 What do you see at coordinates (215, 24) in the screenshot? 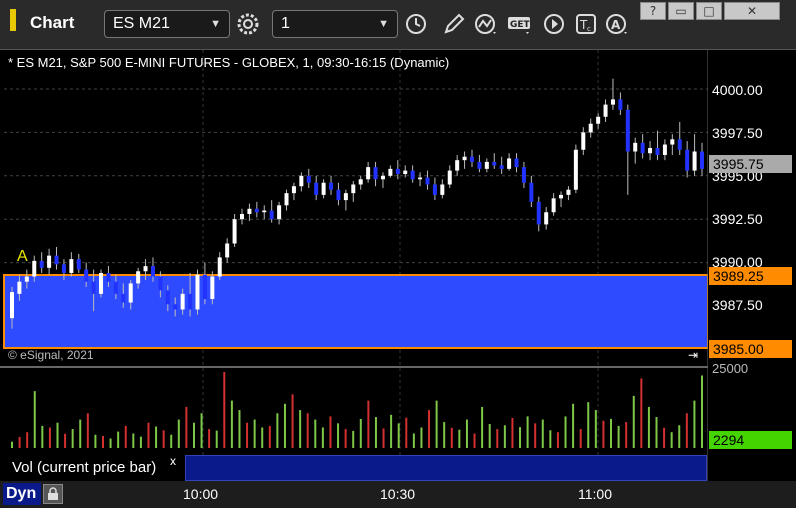
I see `chevron-down-icon: ▼` at bounding box center [215, 24].